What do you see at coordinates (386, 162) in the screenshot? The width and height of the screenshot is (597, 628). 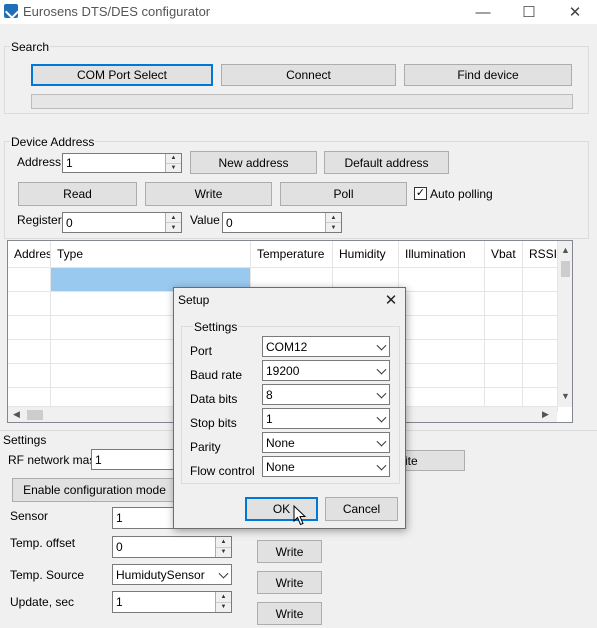 I see `default-address-button: Default address` at bounding box center [386, 162].